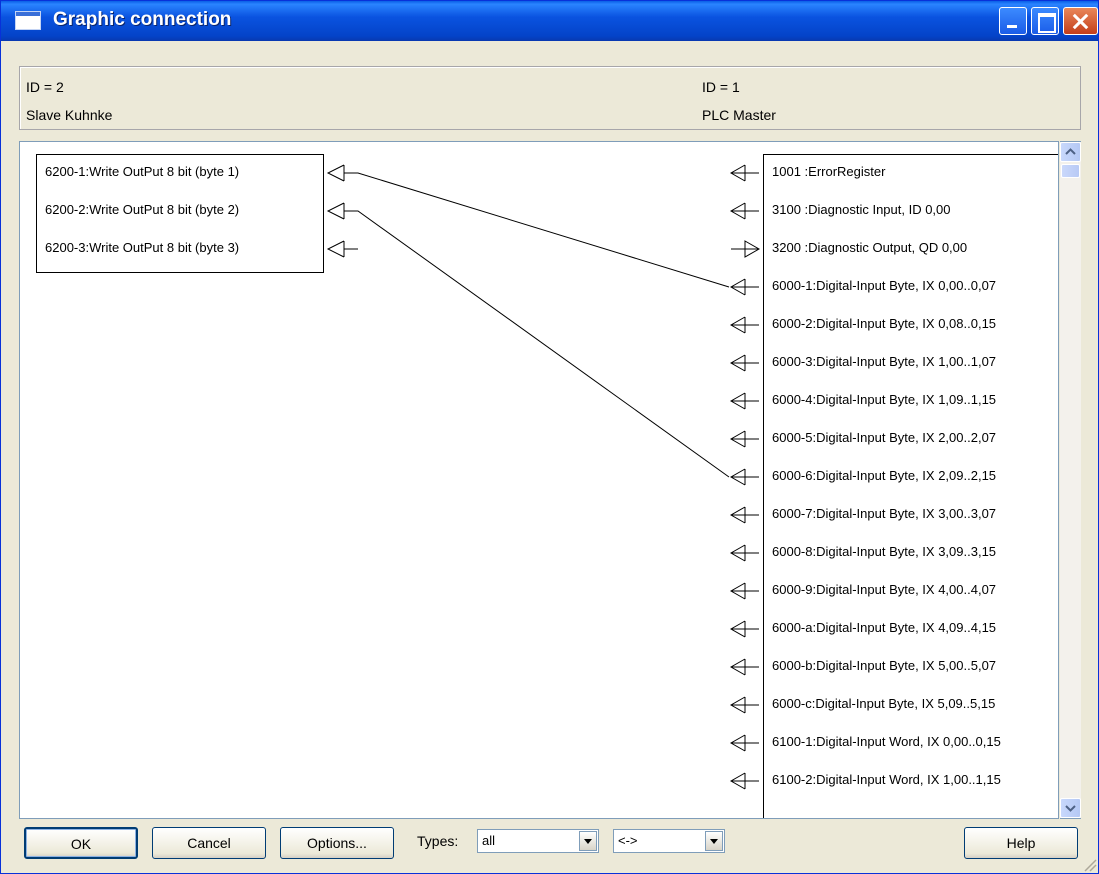 Image resolution: width=1099 pixels, height=874 pixels. What do you see at coordinates (913, 285) in the screenshot?
I see `master-object-item: 6000-1:Digital-Input Byte, IX 0,00..0,07` at bounding box center [913, 285].